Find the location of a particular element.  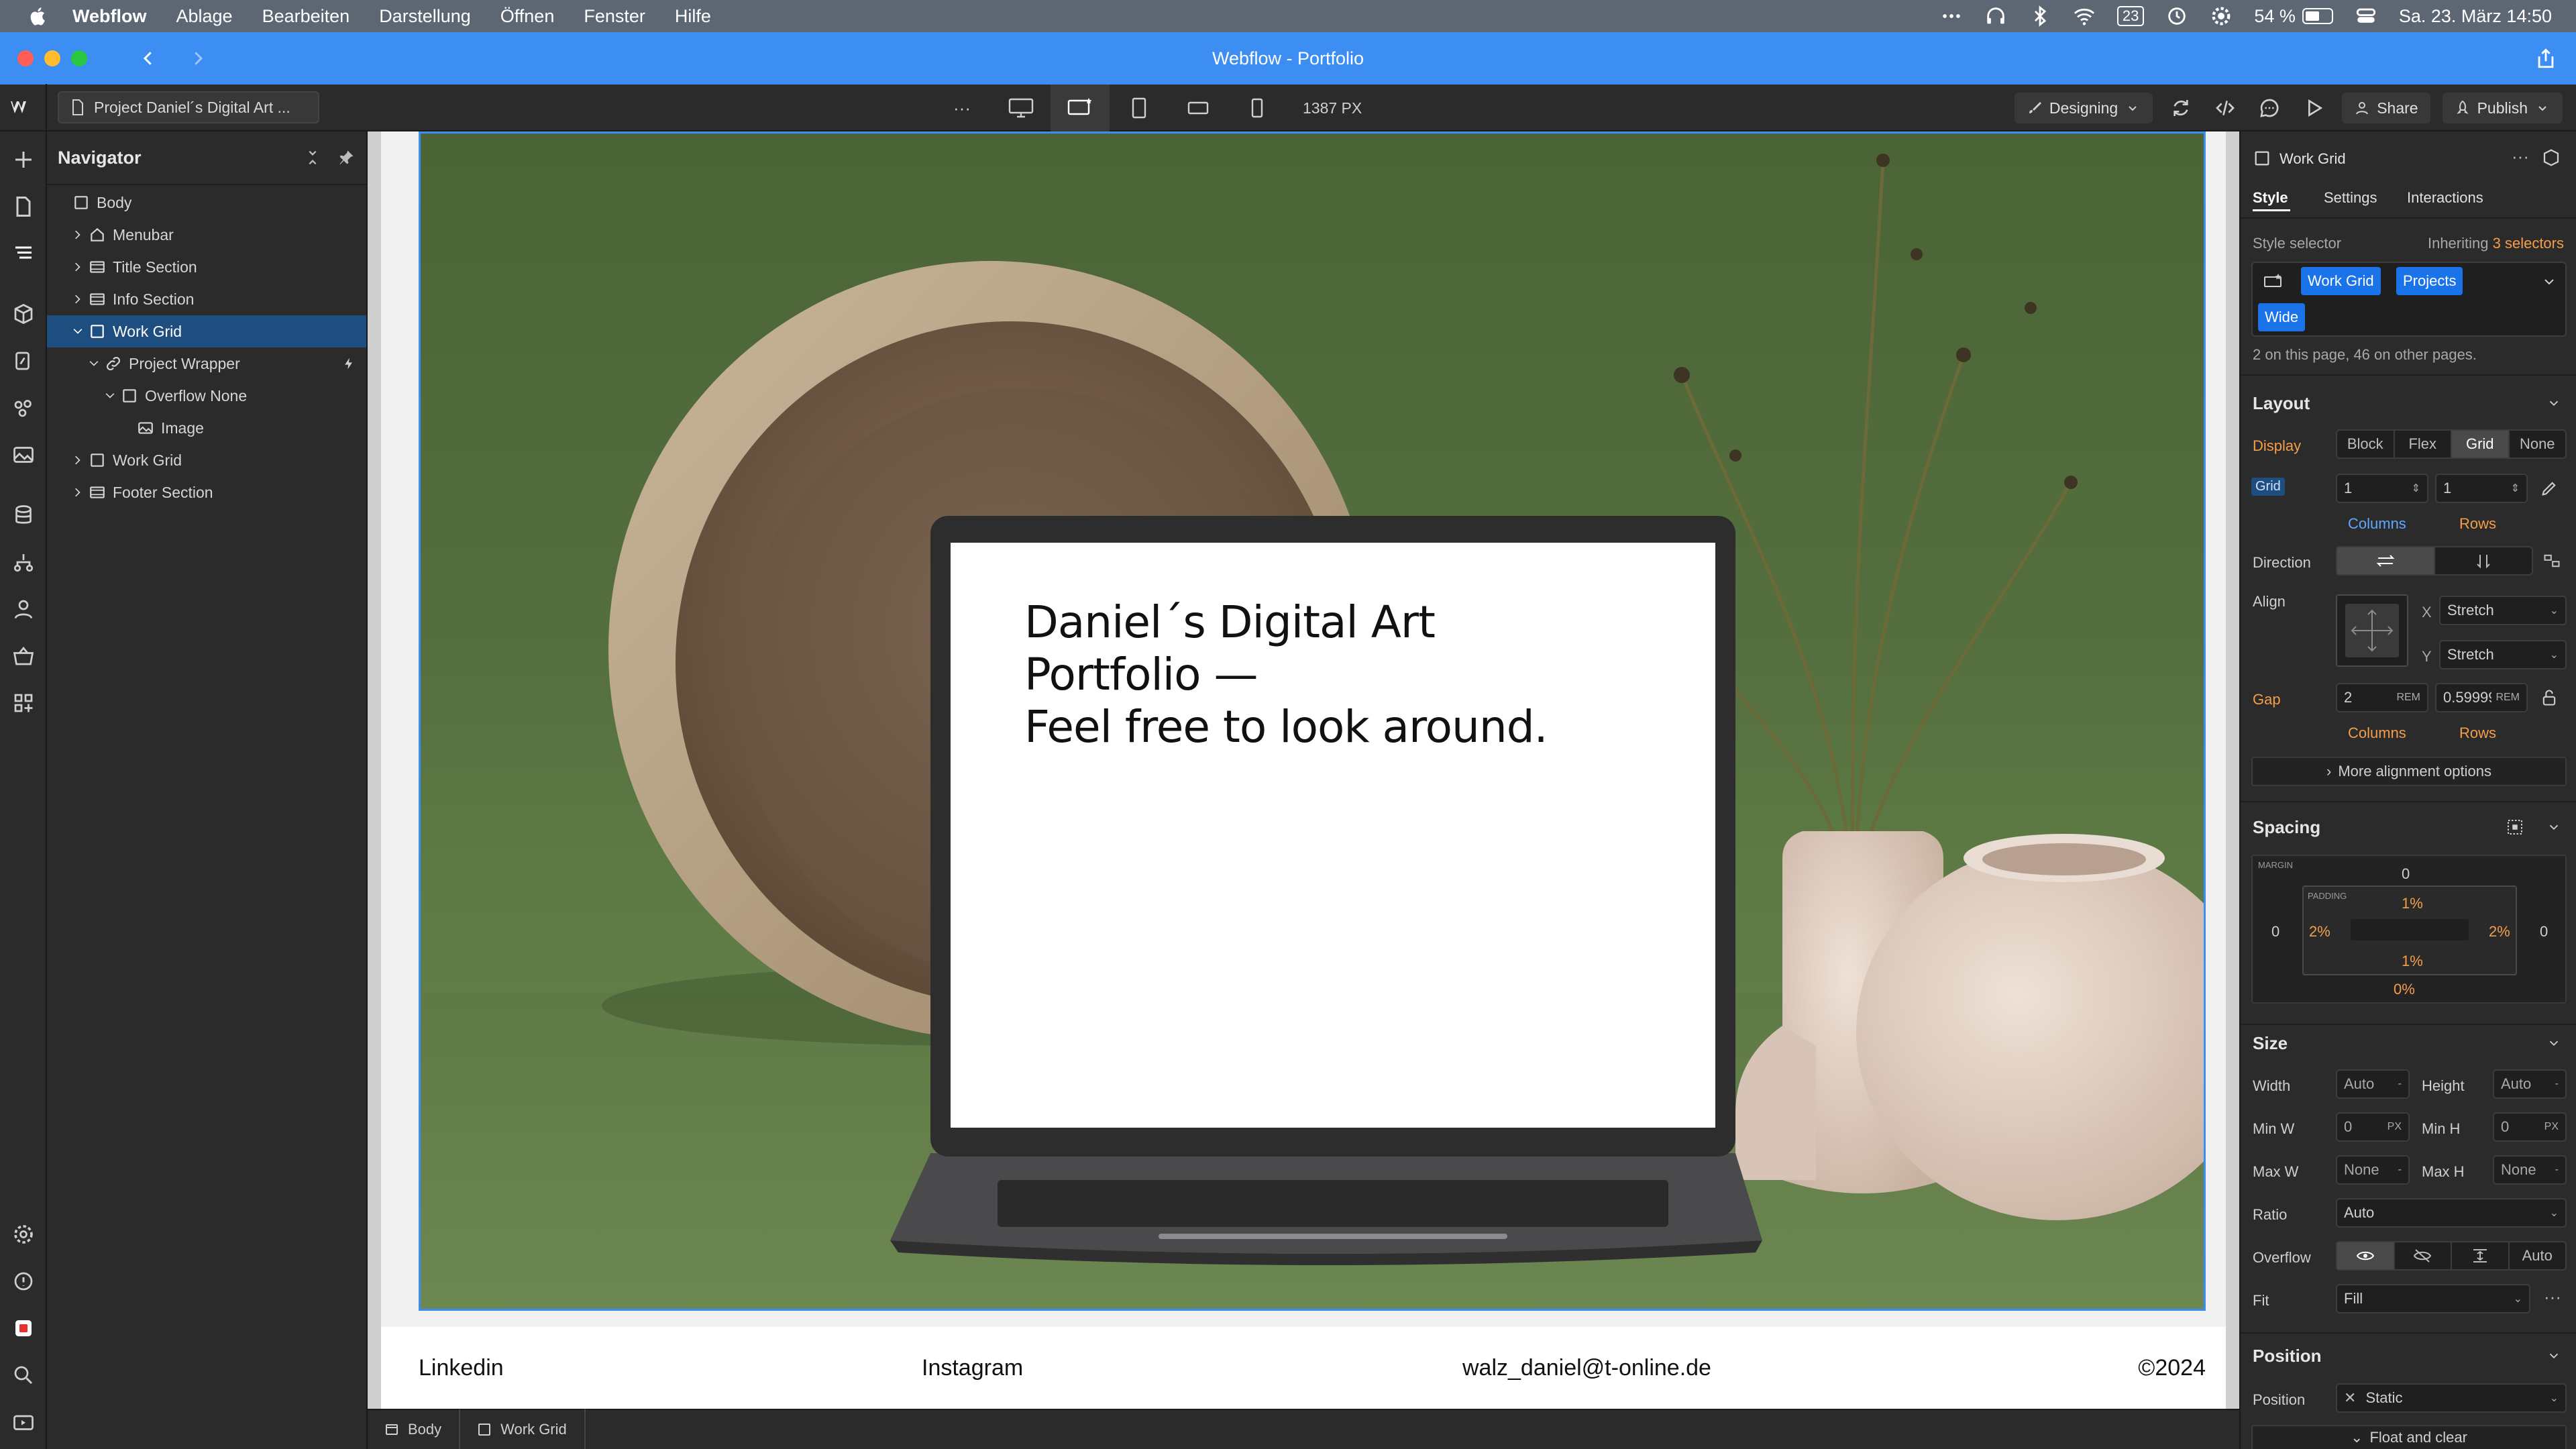

unlock-icon is located at coordinates (2549, 697).